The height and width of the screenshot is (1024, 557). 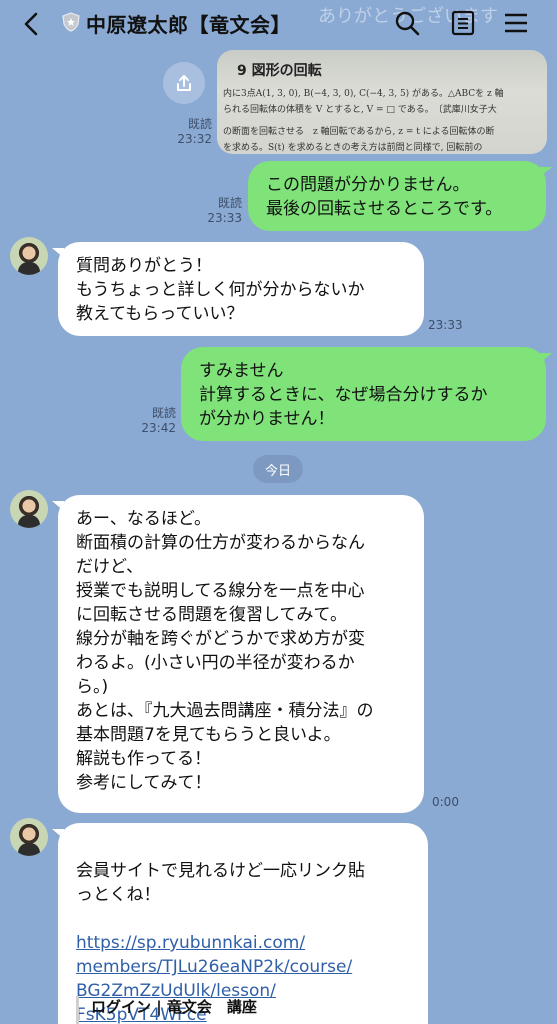 I want to click on chat-header: 中原遼太郎【竜文会】 ありがとうございます, so click(x=278, y=23).